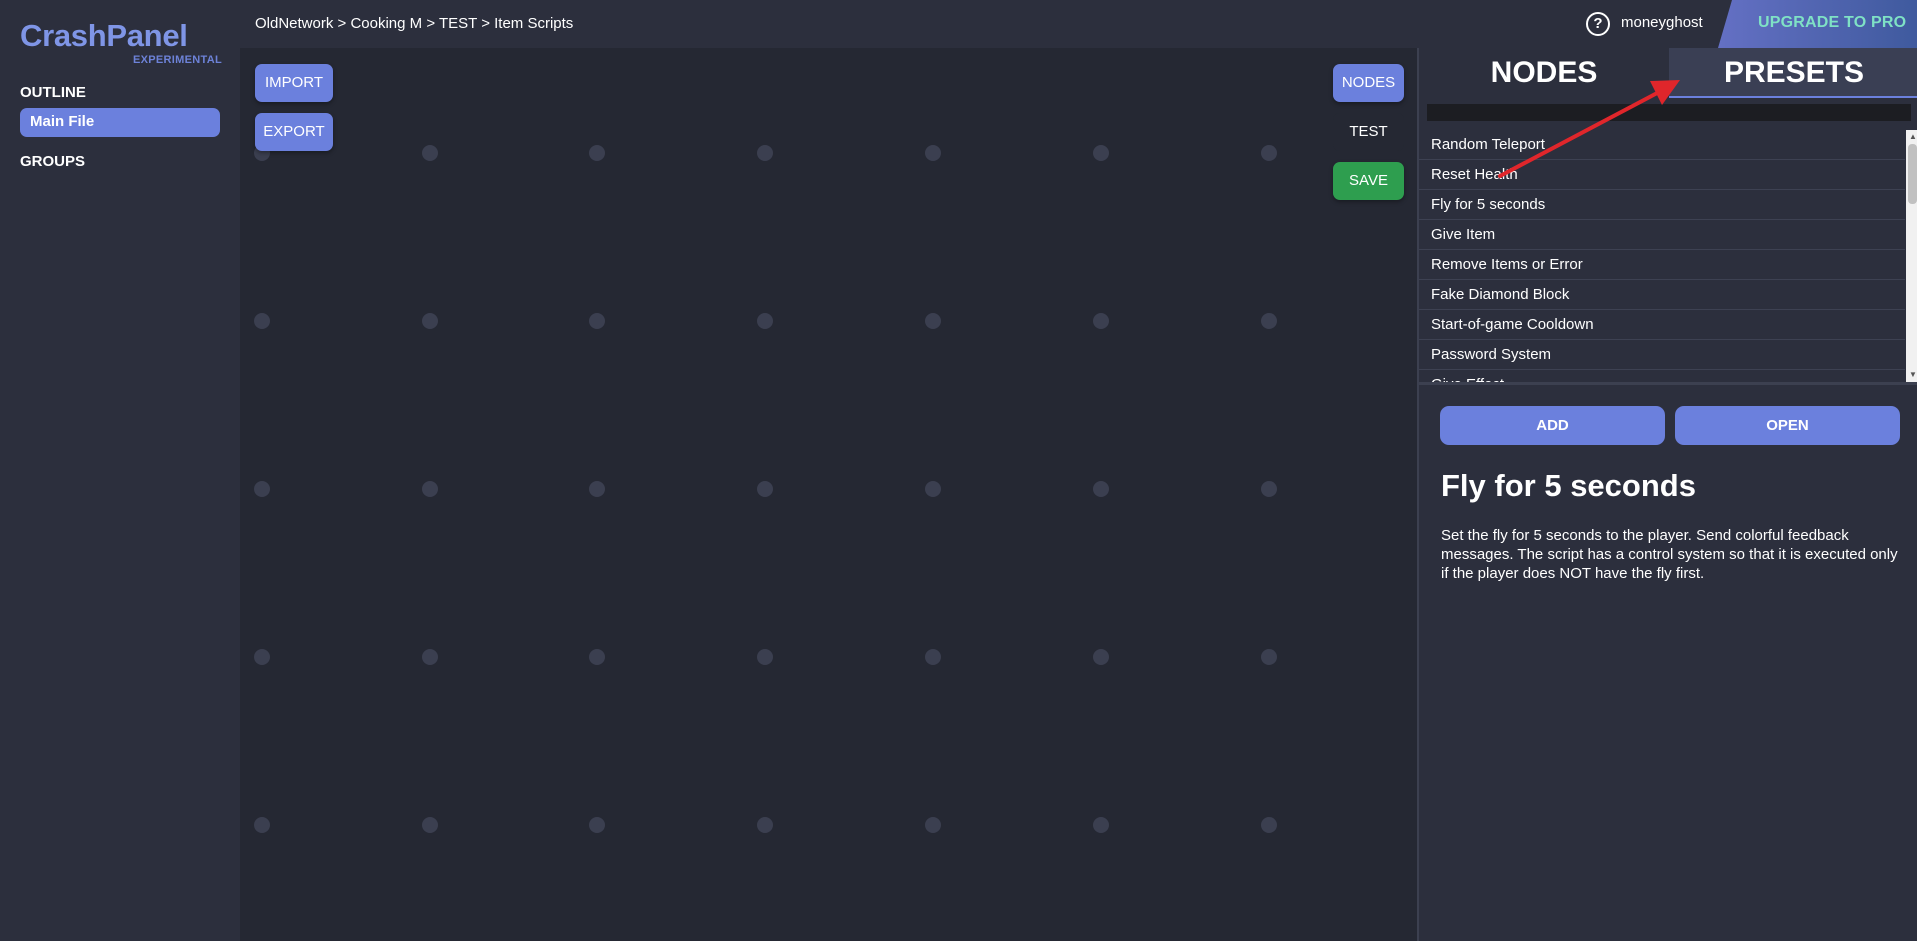 This screenshot has width=1917, height=941. What do you see at coordinates (1662, 376) in the screenshot?
I see `list-item: Give Effect` at bounding box center [1662, 376].